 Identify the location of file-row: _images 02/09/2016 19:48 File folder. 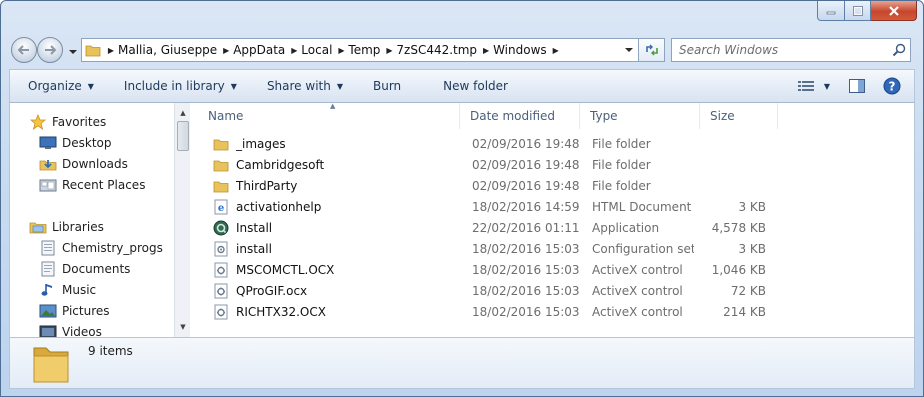
(556, 143).